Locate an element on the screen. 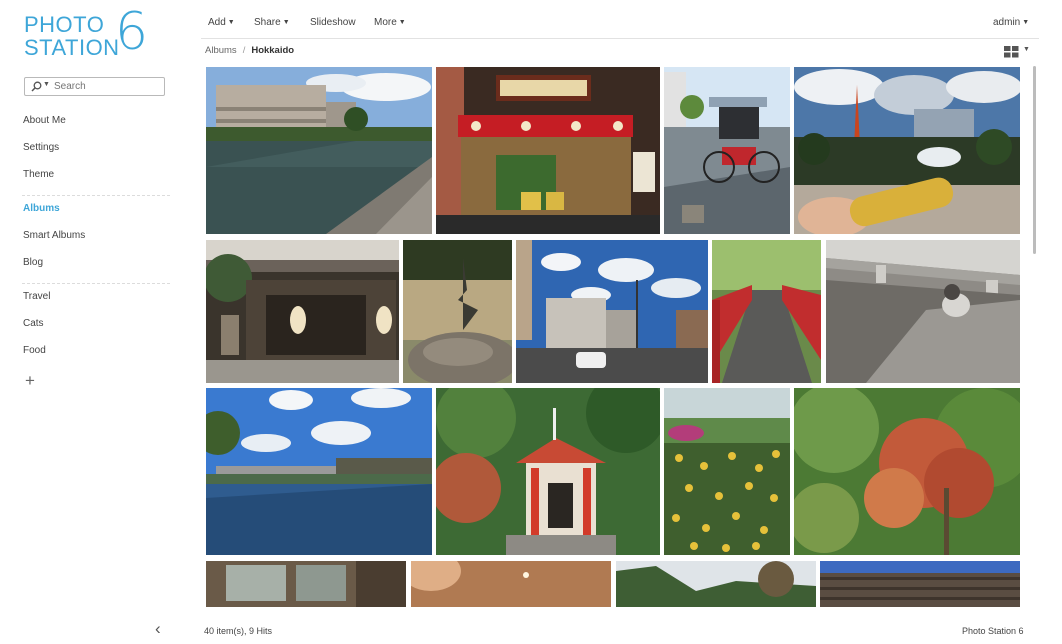 The width and height of the screenshot is (1062, 644). photo-tile-red-shrine is located at coordinates (548, 471).